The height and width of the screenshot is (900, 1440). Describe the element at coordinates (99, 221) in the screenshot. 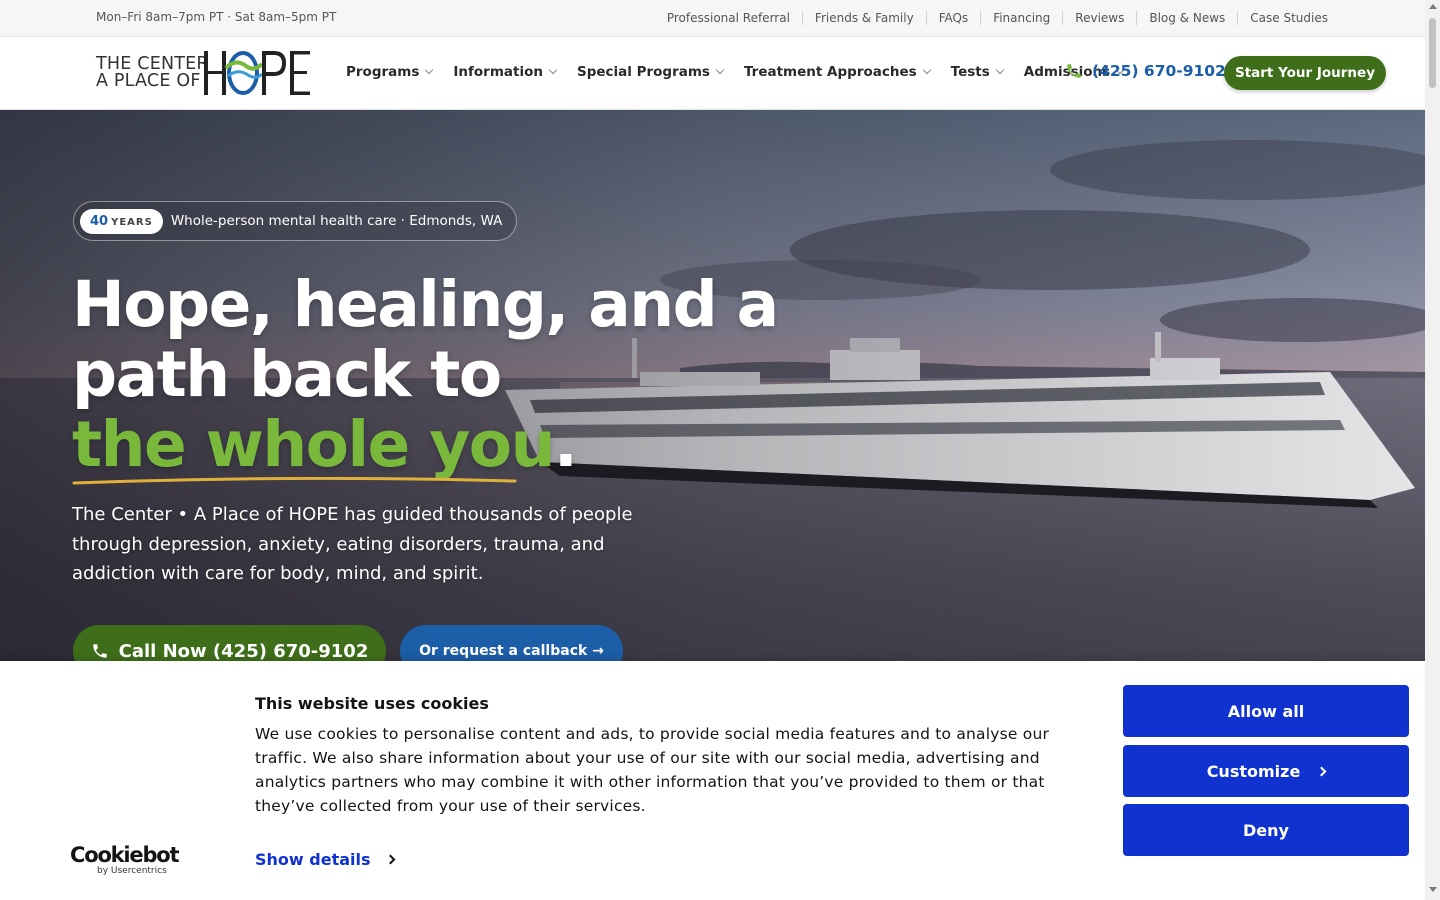

I see `years-number: 40` at that location.